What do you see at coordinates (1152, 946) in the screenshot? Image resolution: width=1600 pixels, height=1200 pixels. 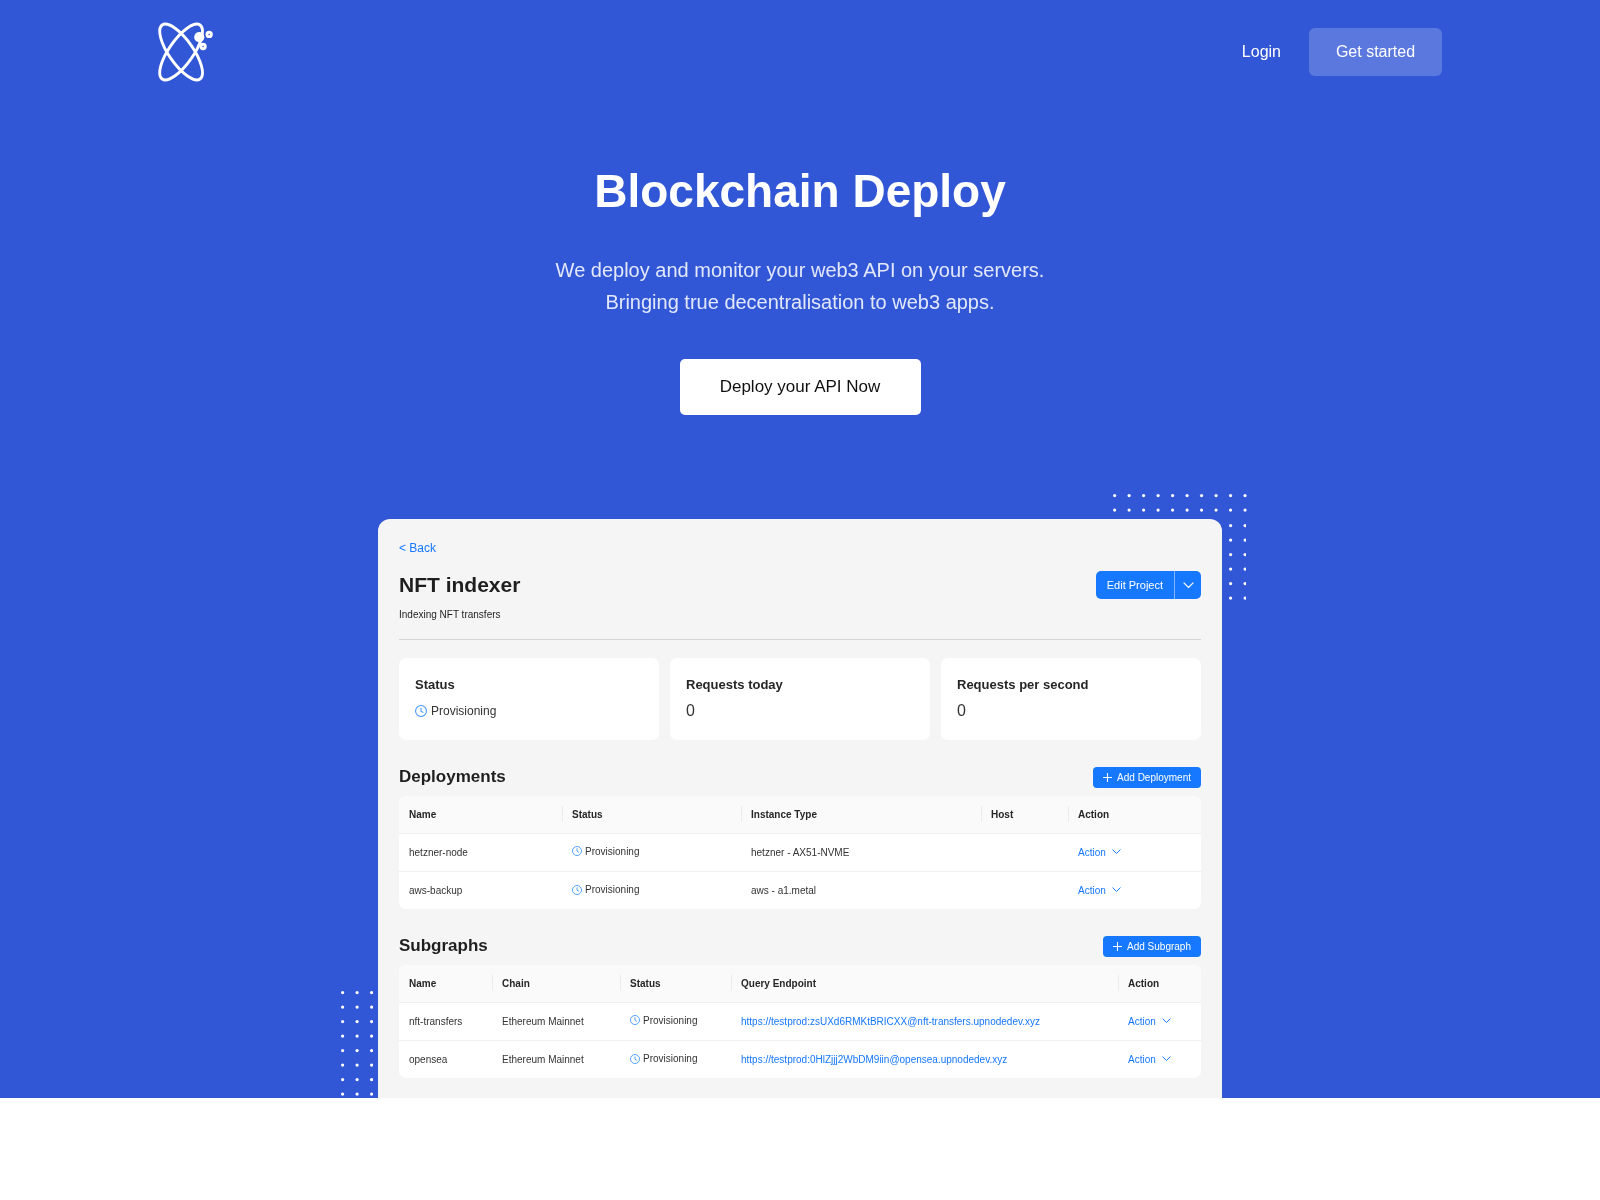 I see `add-subgraph-button: Add Subgraph` at bounding box center [1152, 946].